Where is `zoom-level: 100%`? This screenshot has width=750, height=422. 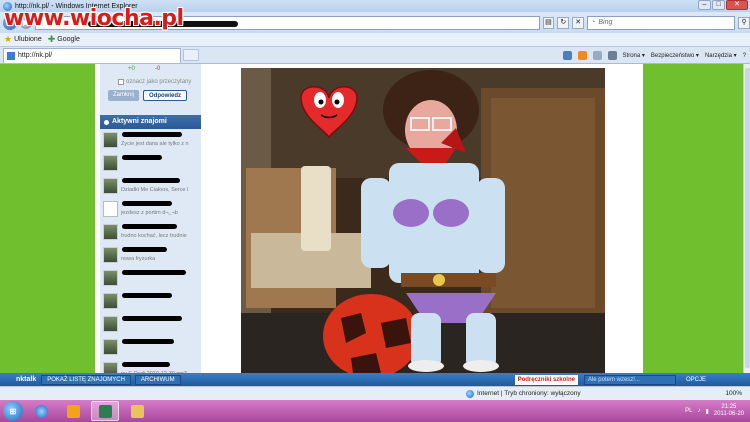
zoom-level: 100% is located at coordinates (733, 393).